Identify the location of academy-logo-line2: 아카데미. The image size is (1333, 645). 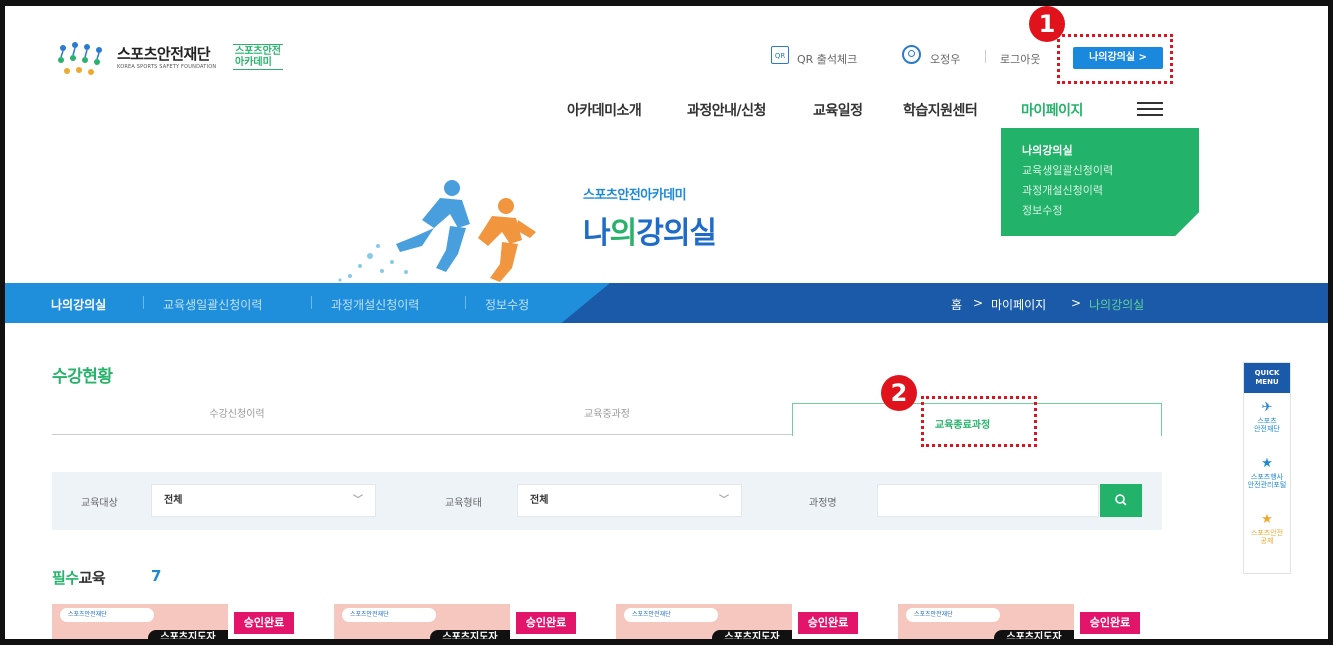
(253, 62).